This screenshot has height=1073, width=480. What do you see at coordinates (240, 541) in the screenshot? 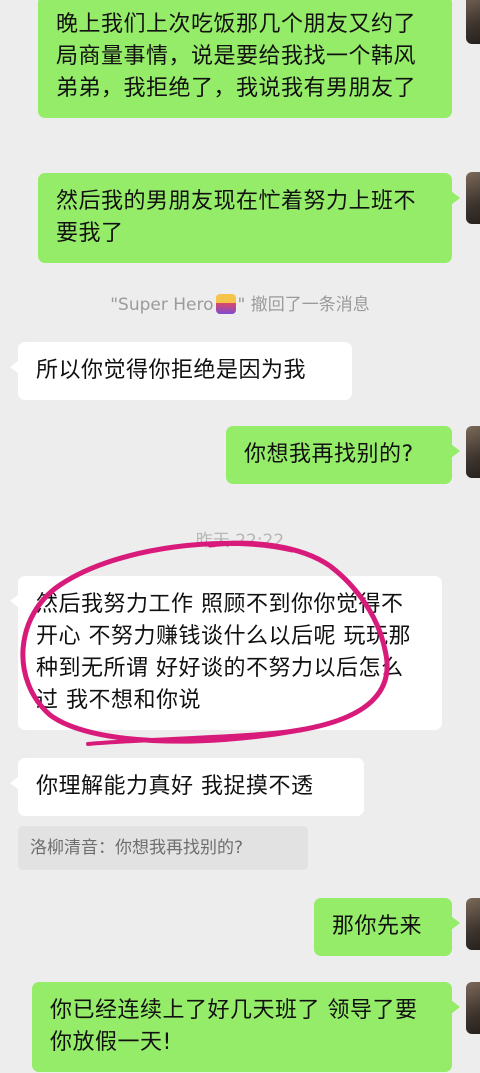
I see `timestamp: 昨天 22:22` at bounding box center [240, 541].